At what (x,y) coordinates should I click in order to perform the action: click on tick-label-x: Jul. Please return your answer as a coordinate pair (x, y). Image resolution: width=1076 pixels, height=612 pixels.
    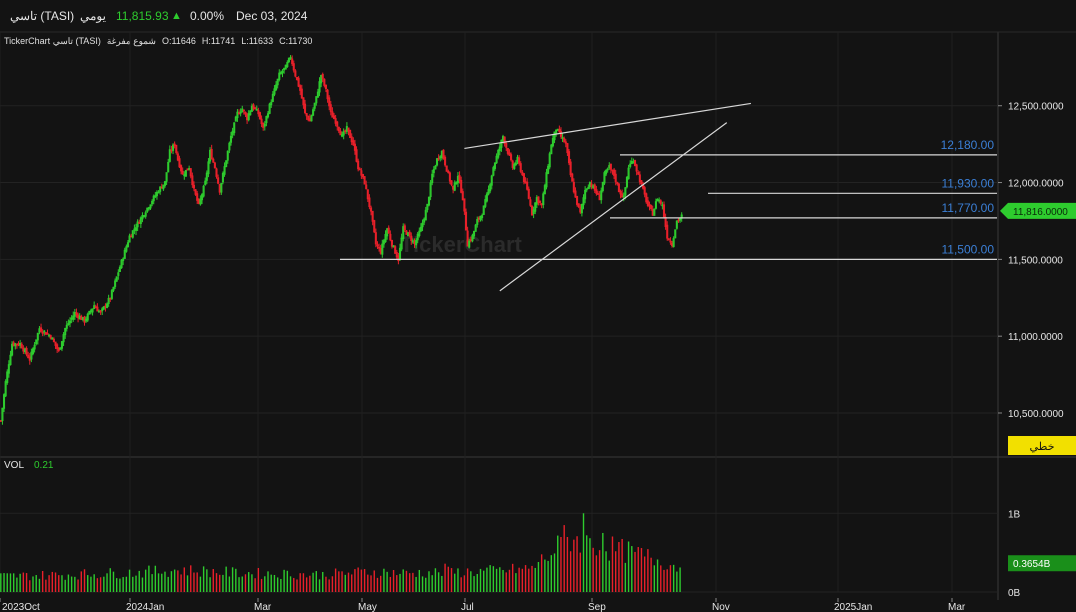
    Looking at the image, I should click on (467, 607).